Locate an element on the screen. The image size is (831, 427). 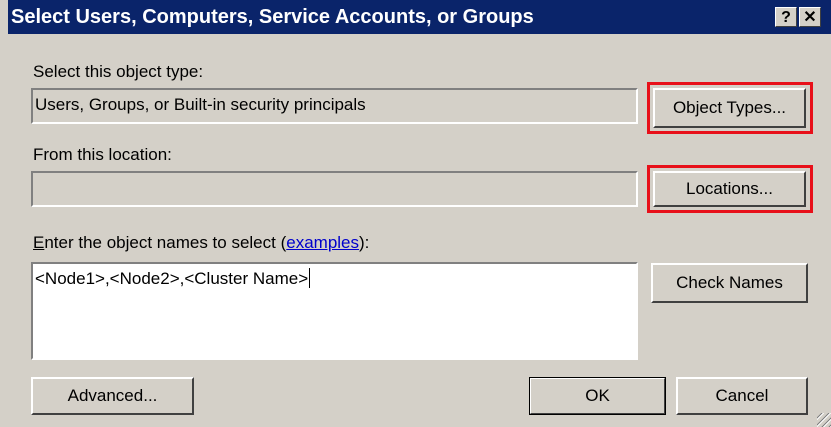
location-field is located at coordinates (334, 189).